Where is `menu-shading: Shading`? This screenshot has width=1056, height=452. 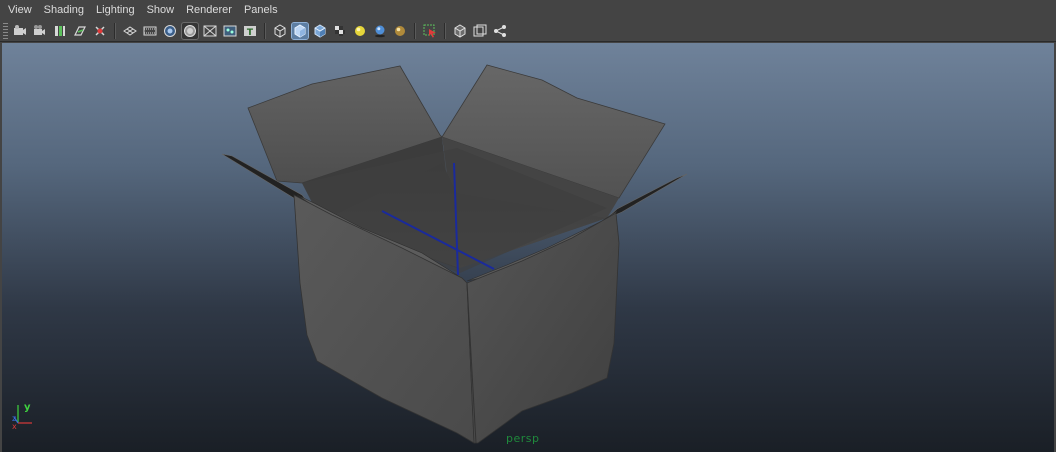
menu-shading: Shading is located at coordinates (64, 10).